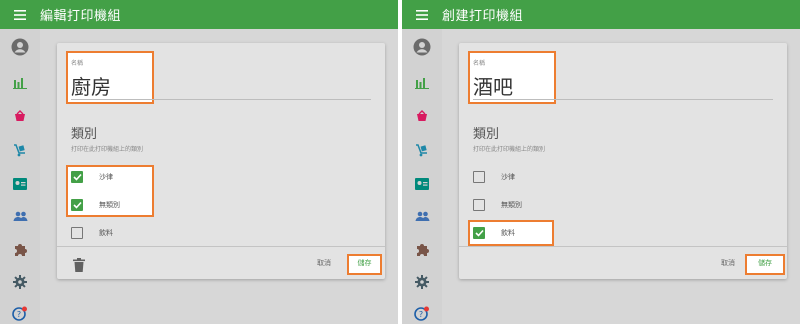  I want to click on page-title: 編輯打印機組, so click(81, 16).